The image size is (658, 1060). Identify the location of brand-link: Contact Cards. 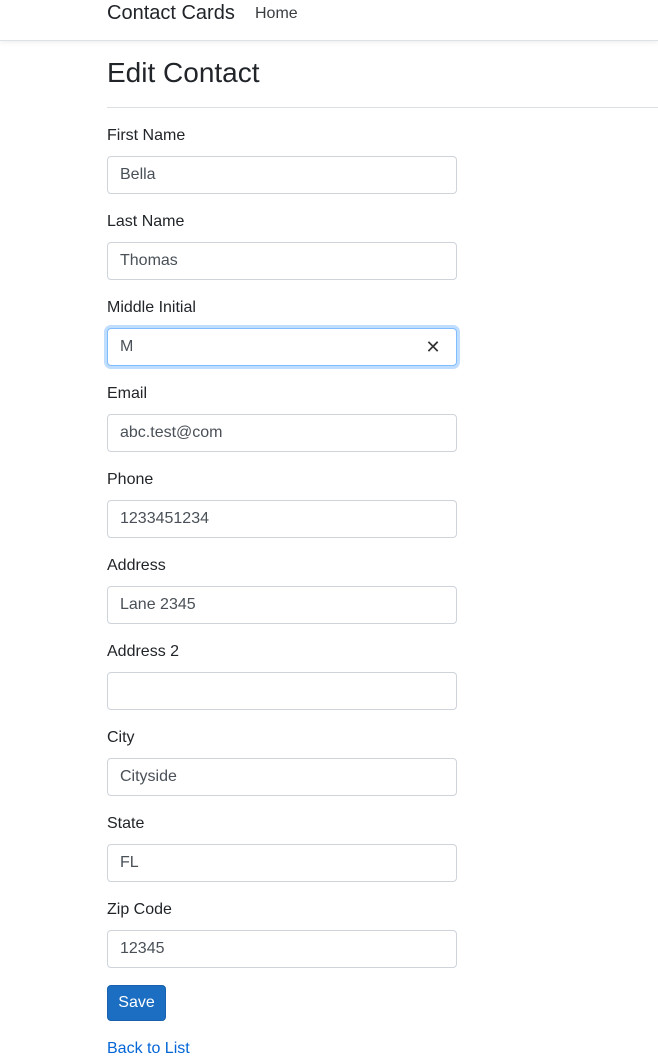
(171, 13).